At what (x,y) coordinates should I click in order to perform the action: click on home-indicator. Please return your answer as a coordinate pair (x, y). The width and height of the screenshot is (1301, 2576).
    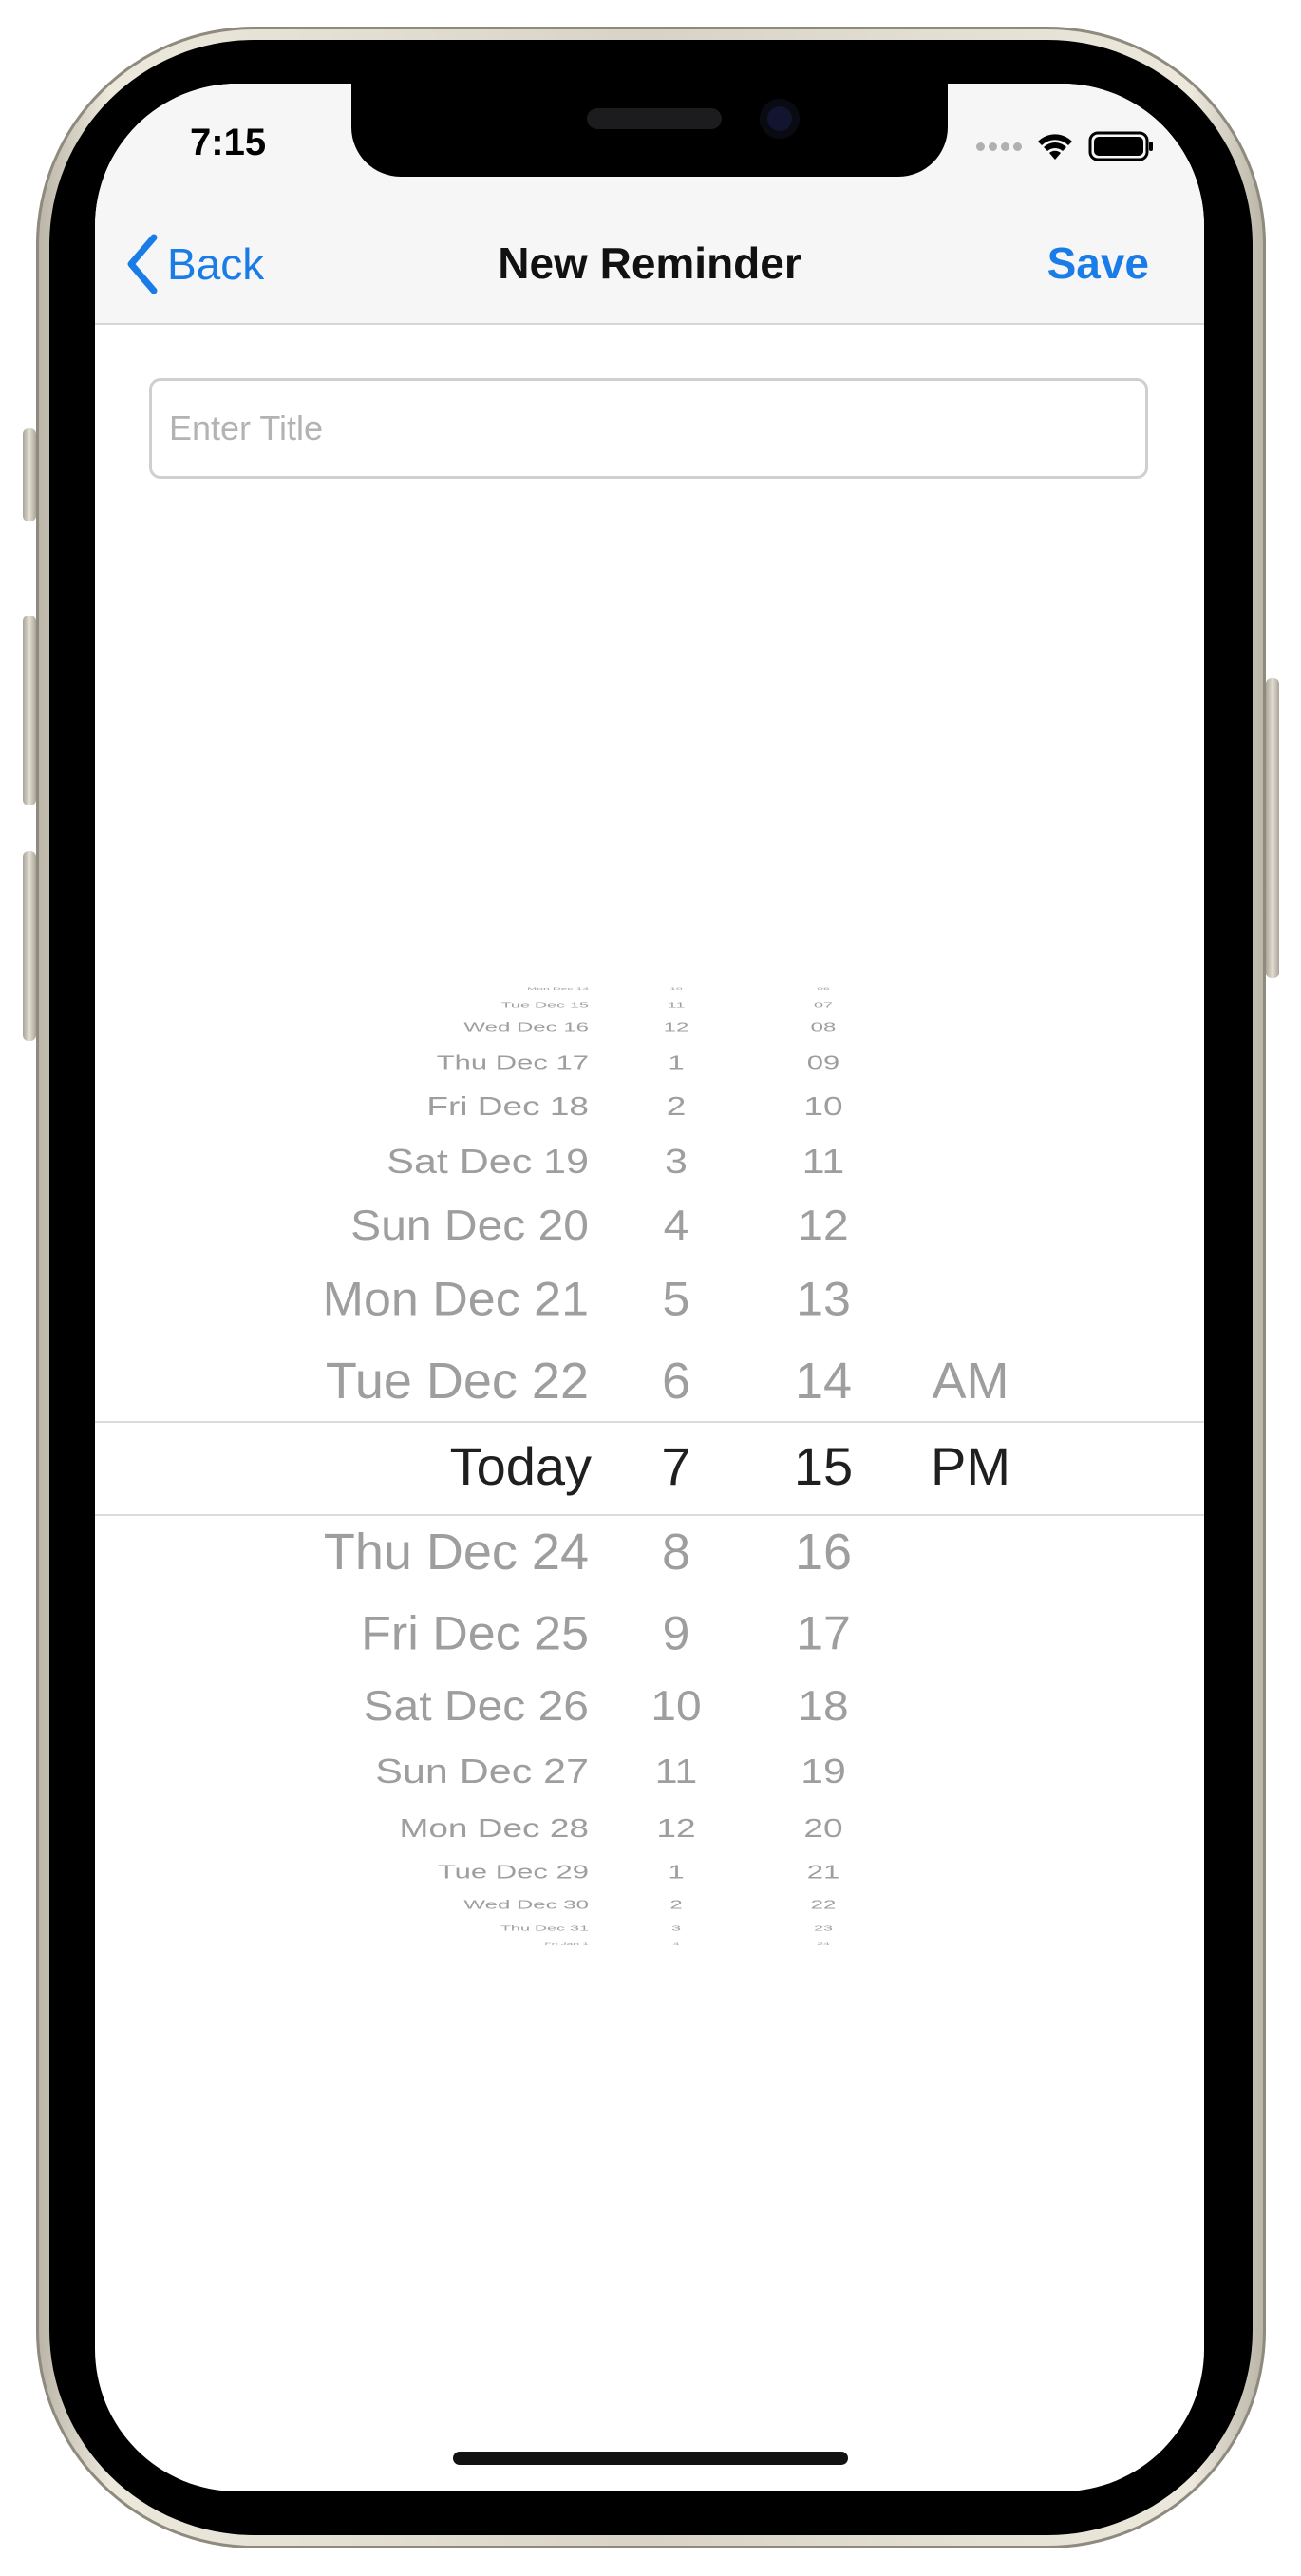
    Looking at the image, I should click on (650, 2458).